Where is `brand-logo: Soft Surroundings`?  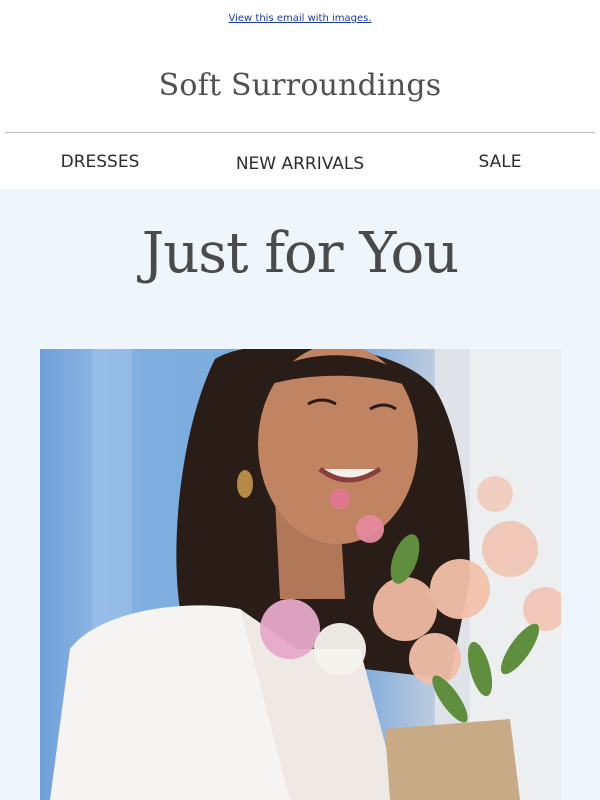
brand-logo: Soft Surroundings is located at coordinates (300, 85).